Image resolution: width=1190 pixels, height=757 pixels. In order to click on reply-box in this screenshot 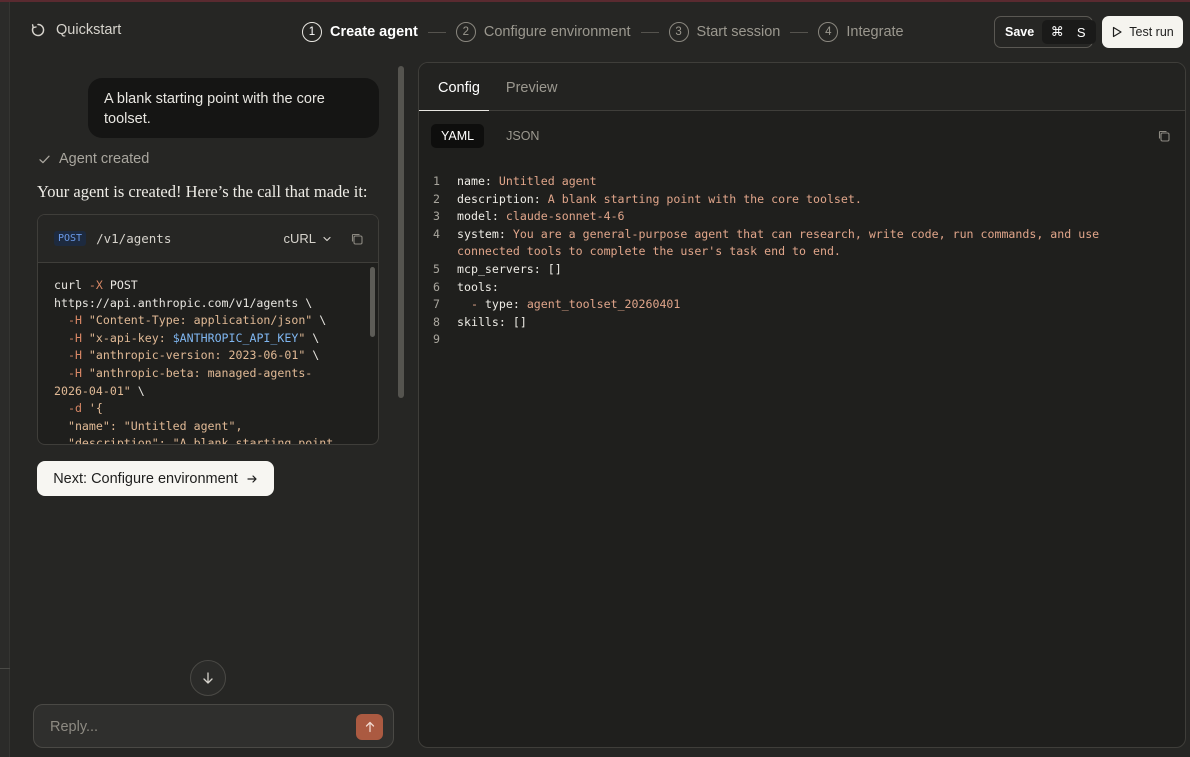, I will do `click(213, 726)`.